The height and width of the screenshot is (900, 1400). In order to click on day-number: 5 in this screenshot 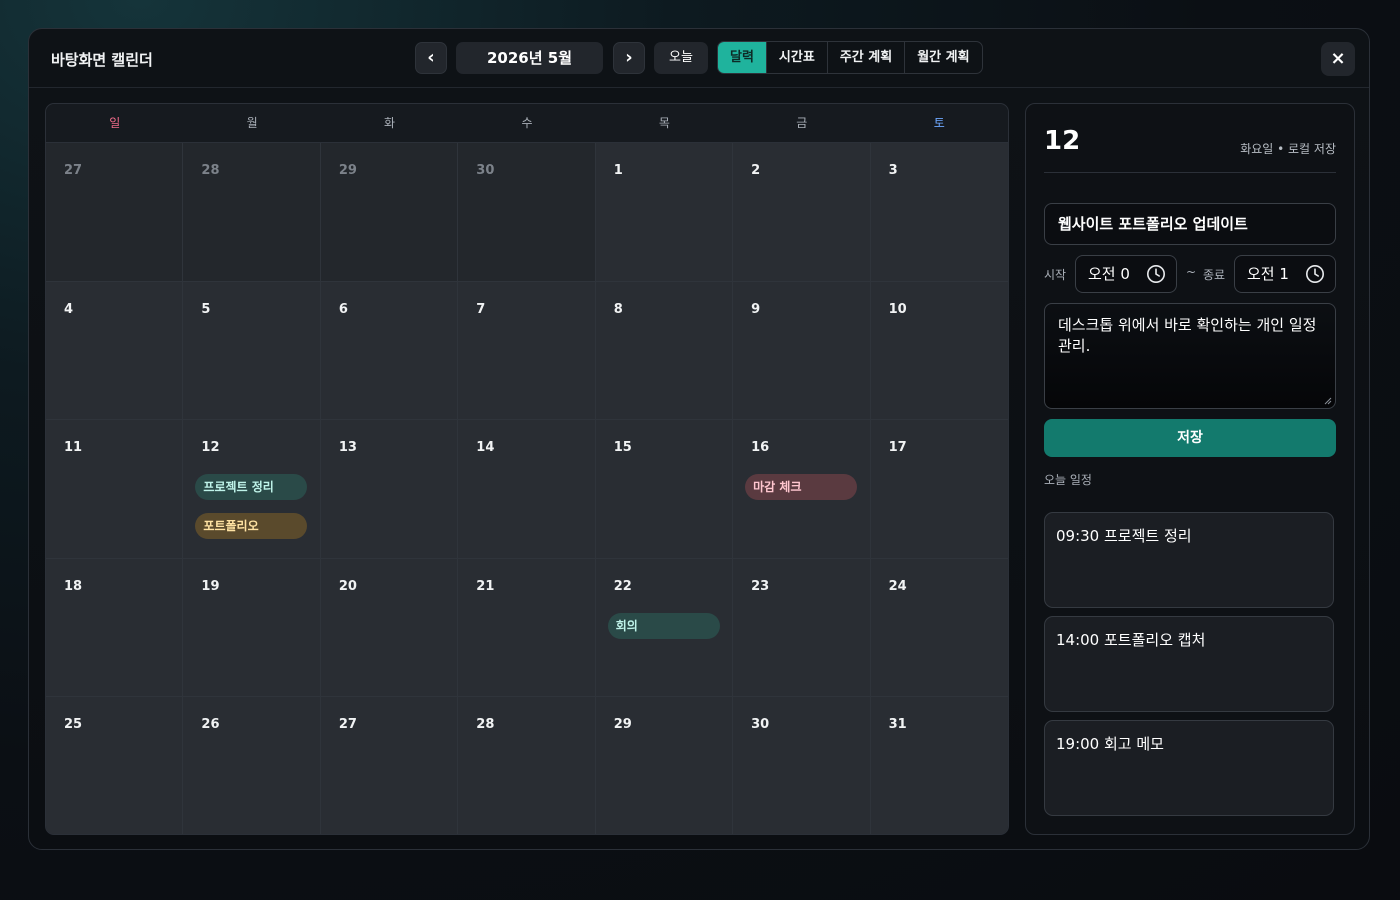, I will do `click(206, 309)`.